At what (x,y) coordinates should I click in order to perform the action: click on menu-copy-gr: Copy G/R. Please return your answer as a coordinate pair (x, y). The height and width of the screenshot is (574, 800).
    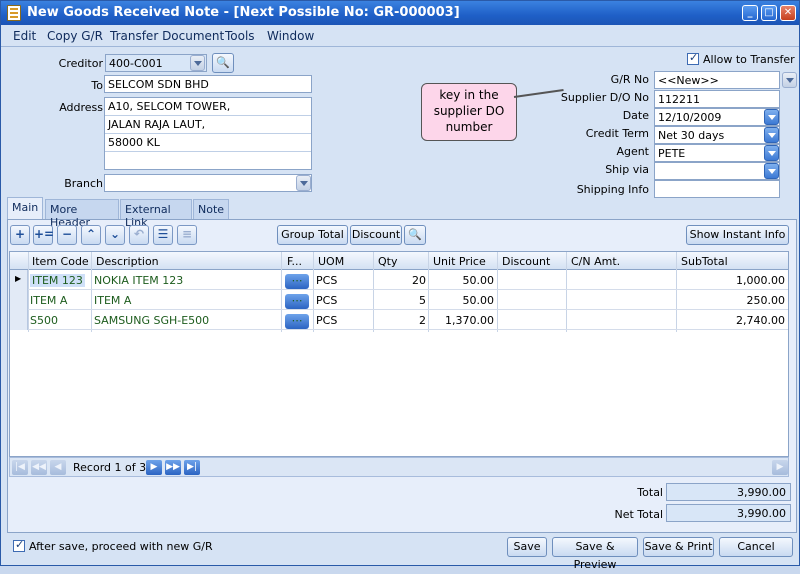
    Looking at the image, I should click on (75, 36).